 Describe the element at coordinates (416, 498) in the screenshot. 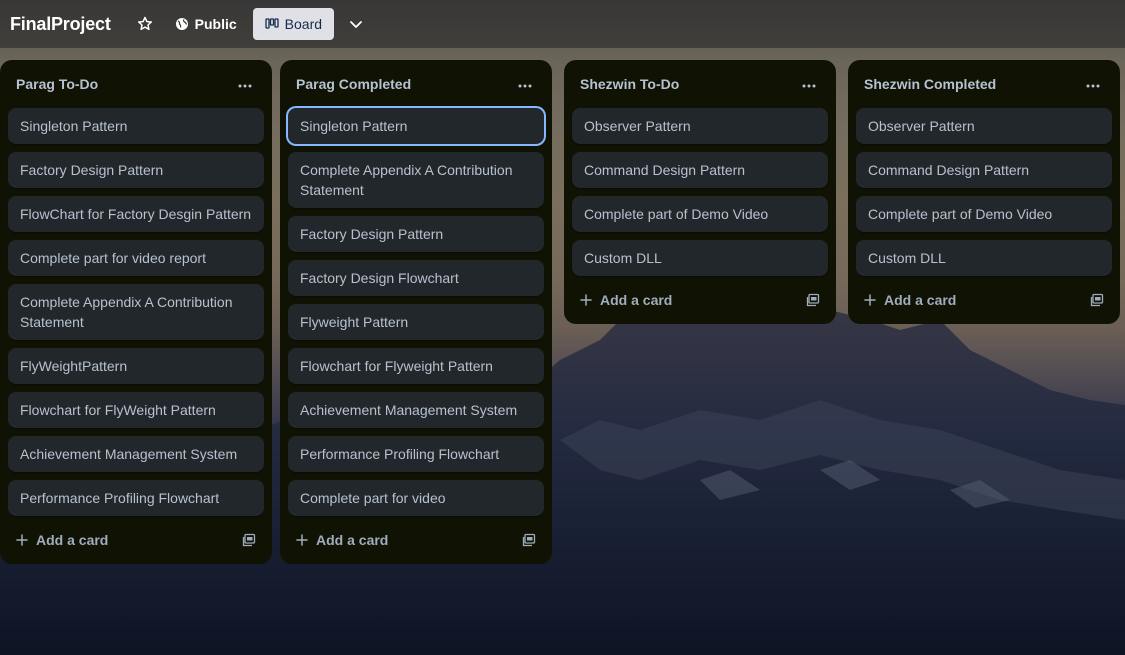

I see `card: Complete part for video` at that location.